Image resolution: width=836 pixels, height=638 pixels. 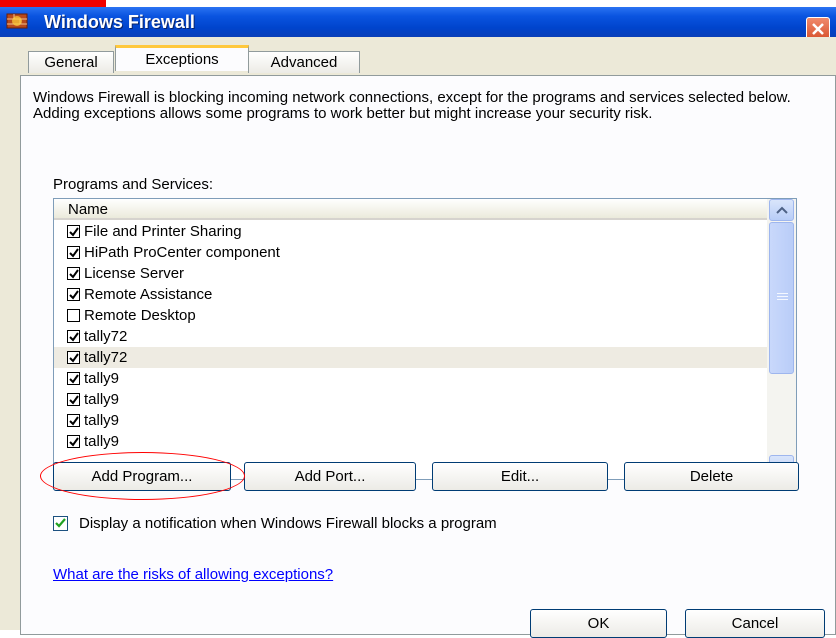 I want to click on window-title: Windows Firewall, so click(x=119, y=22).